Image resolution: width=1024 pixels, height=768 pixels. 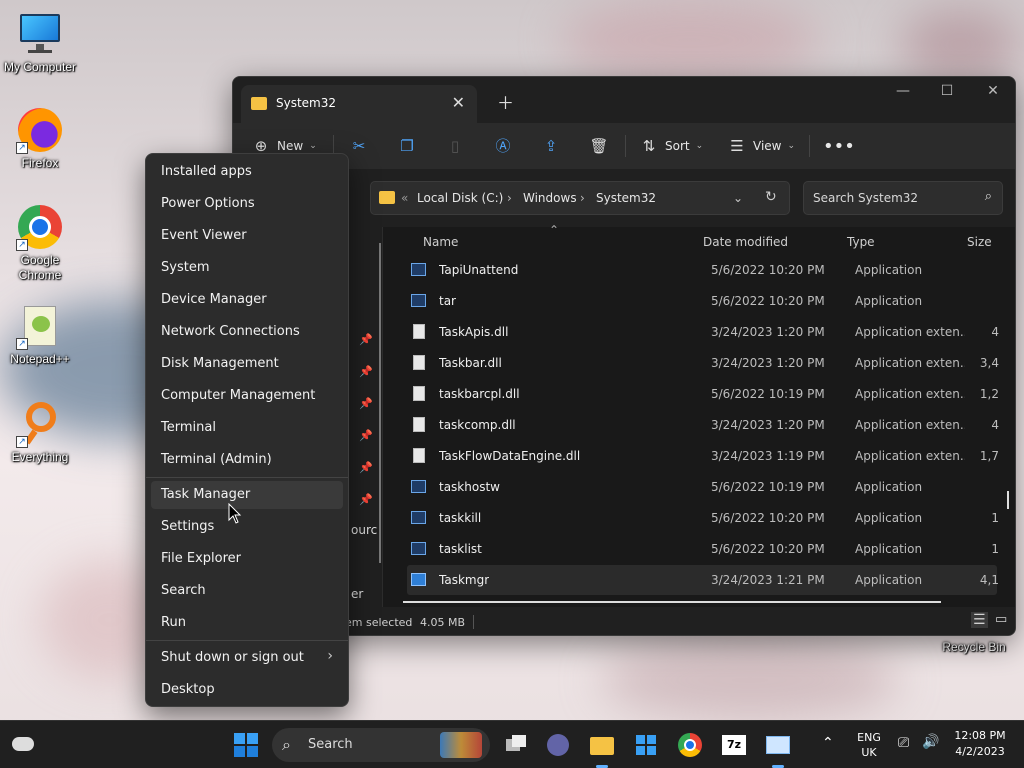 I want to click on menu-item-run: Run, so click(x=247, y=623).